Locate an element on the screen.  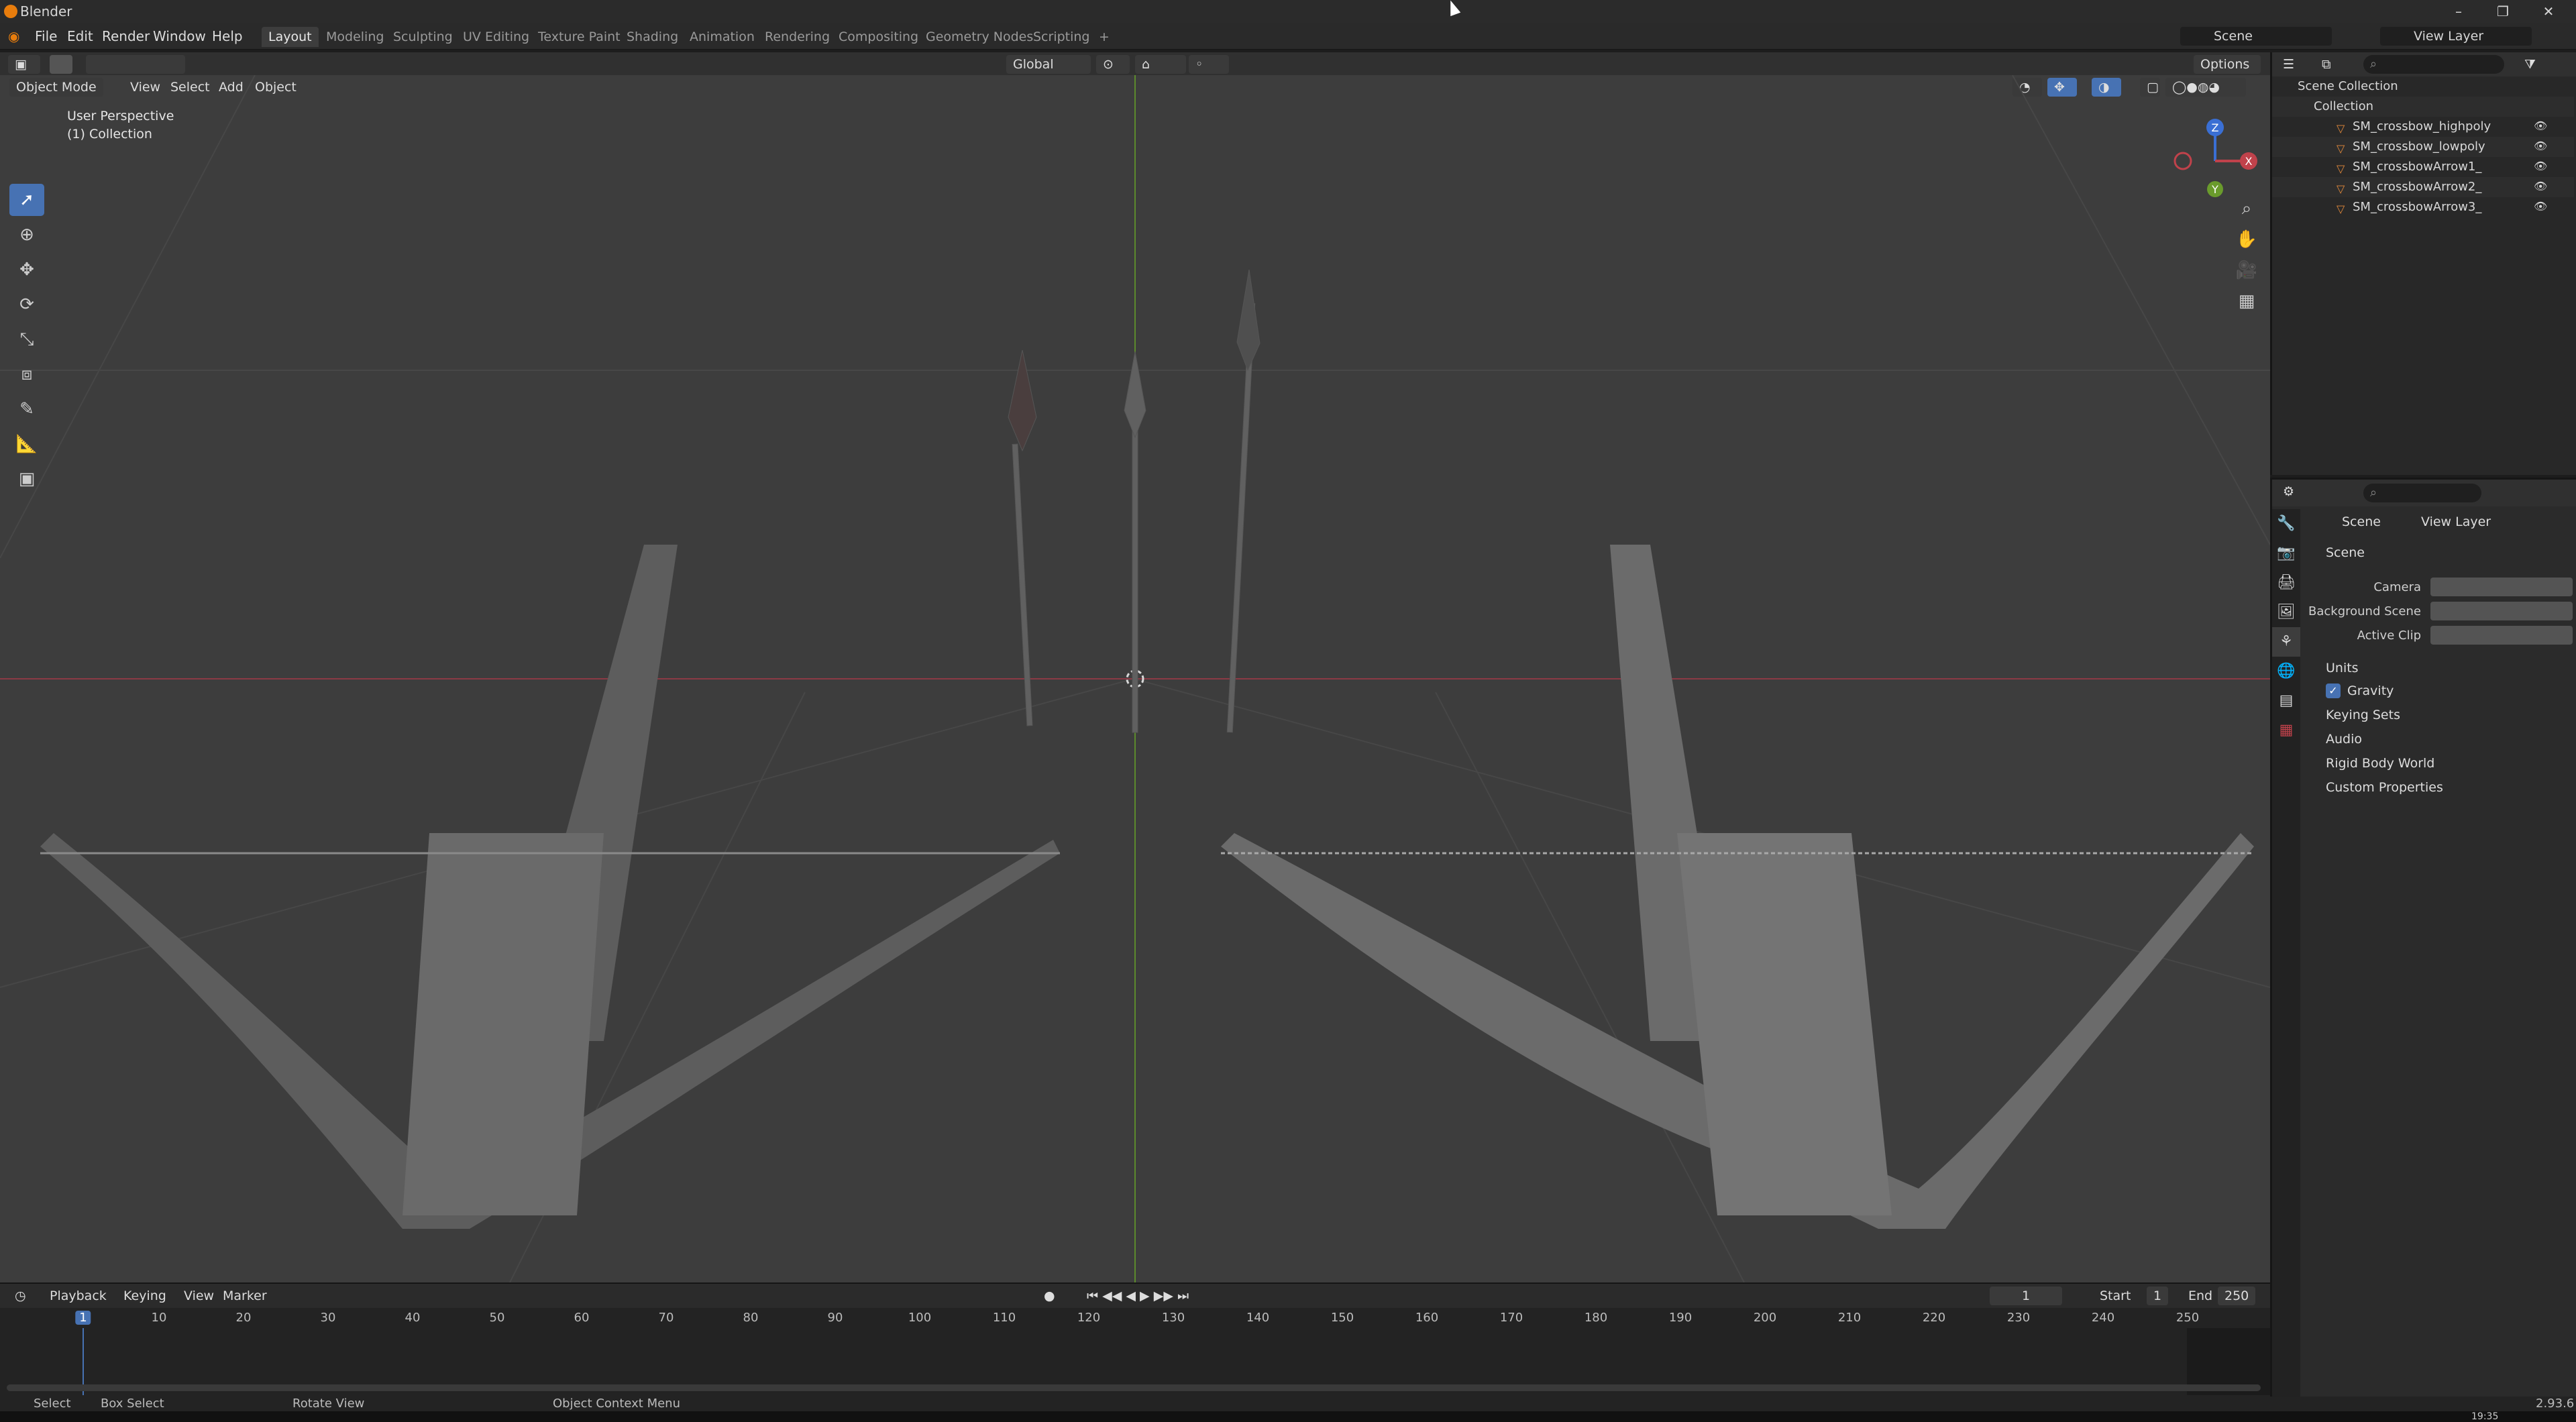
cursor-tool-icon: ⊕ is located at coordinates (26, 235).